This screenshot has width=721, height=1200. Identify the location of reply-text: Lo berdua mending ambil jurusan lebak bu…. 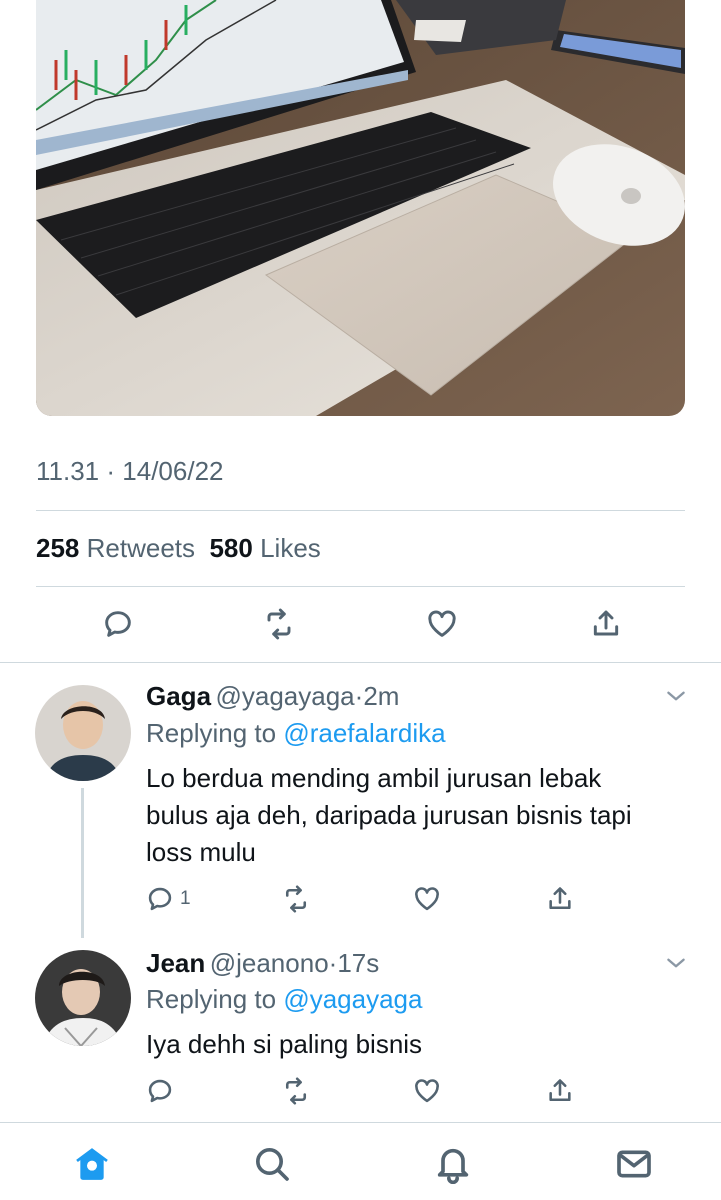
(389, 815).